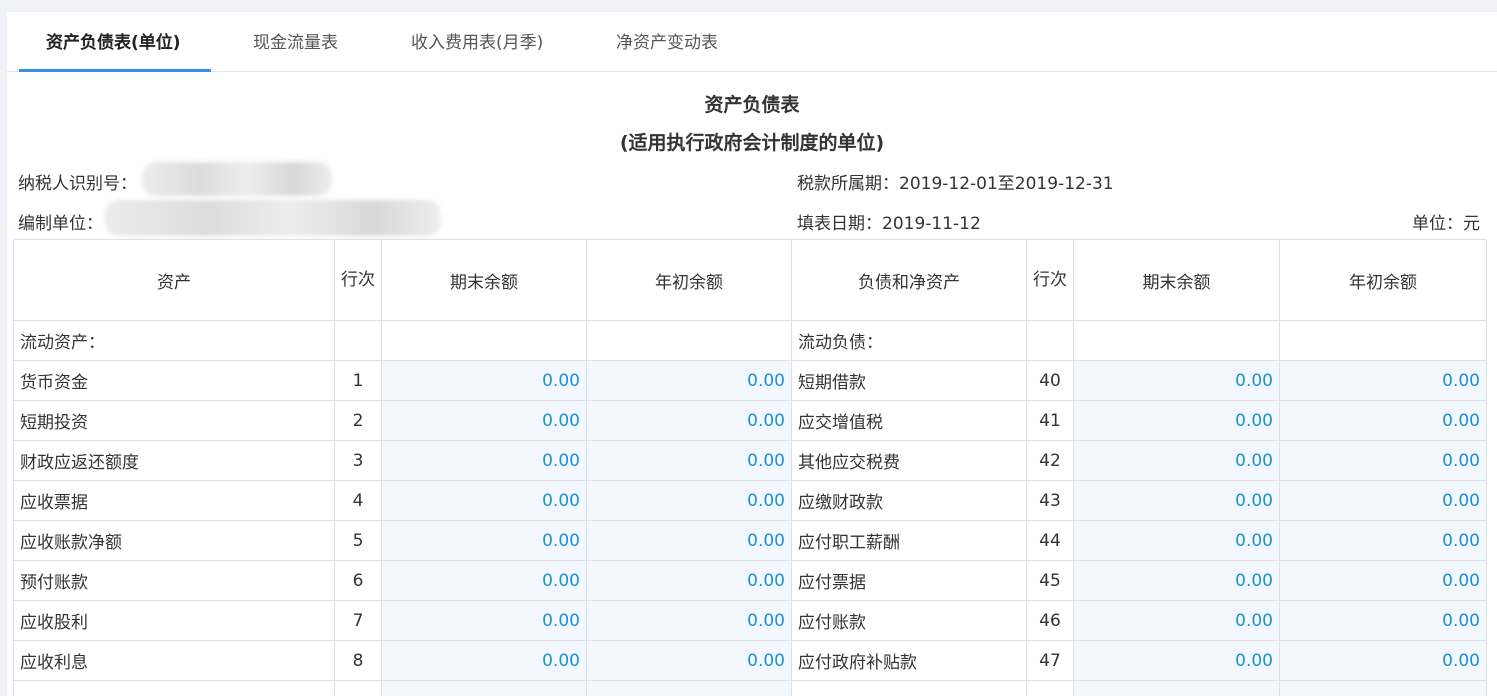 The image size is (1497, 696). I want to click on right-item-label: 应付票据, so click(909, 580).